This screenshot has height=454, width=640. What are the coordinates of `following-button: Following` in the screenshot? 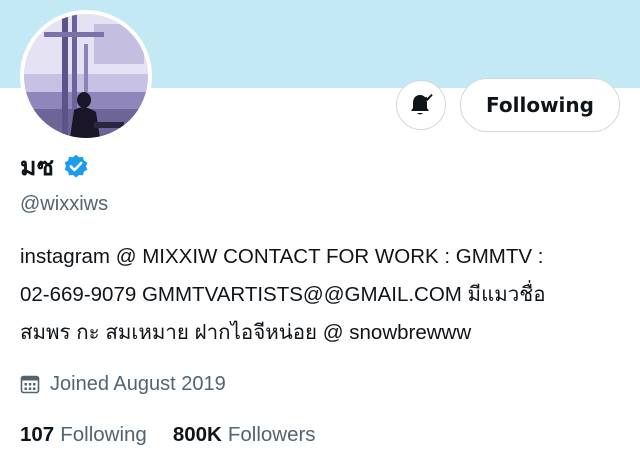 It's located at (540, 105).